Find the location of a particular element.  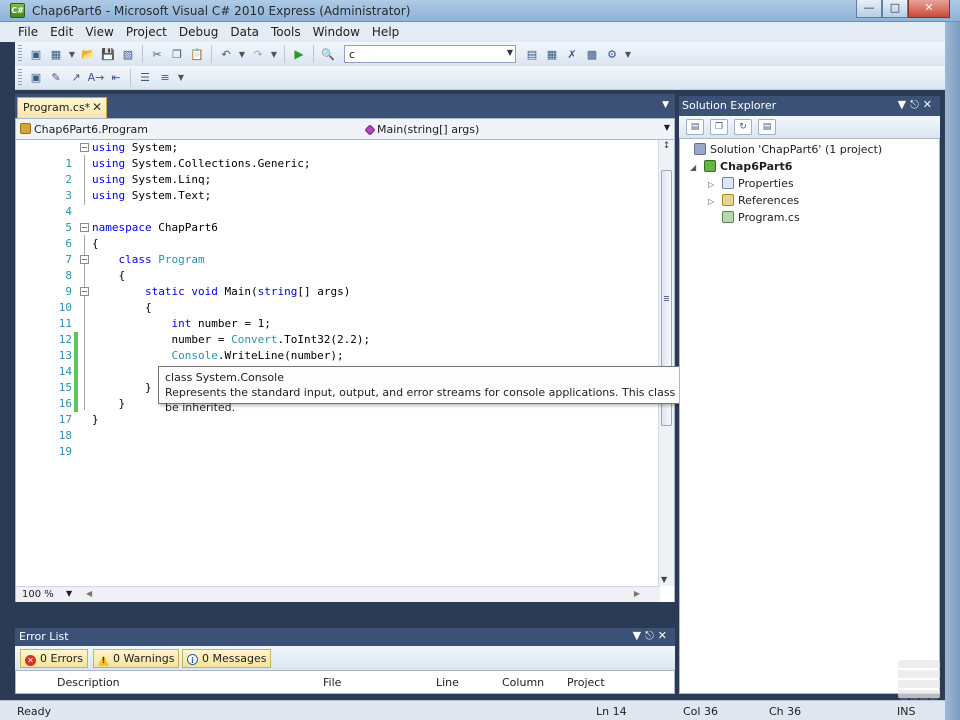

object-browser-icon: ▣ is located at coordinates (36, 78).